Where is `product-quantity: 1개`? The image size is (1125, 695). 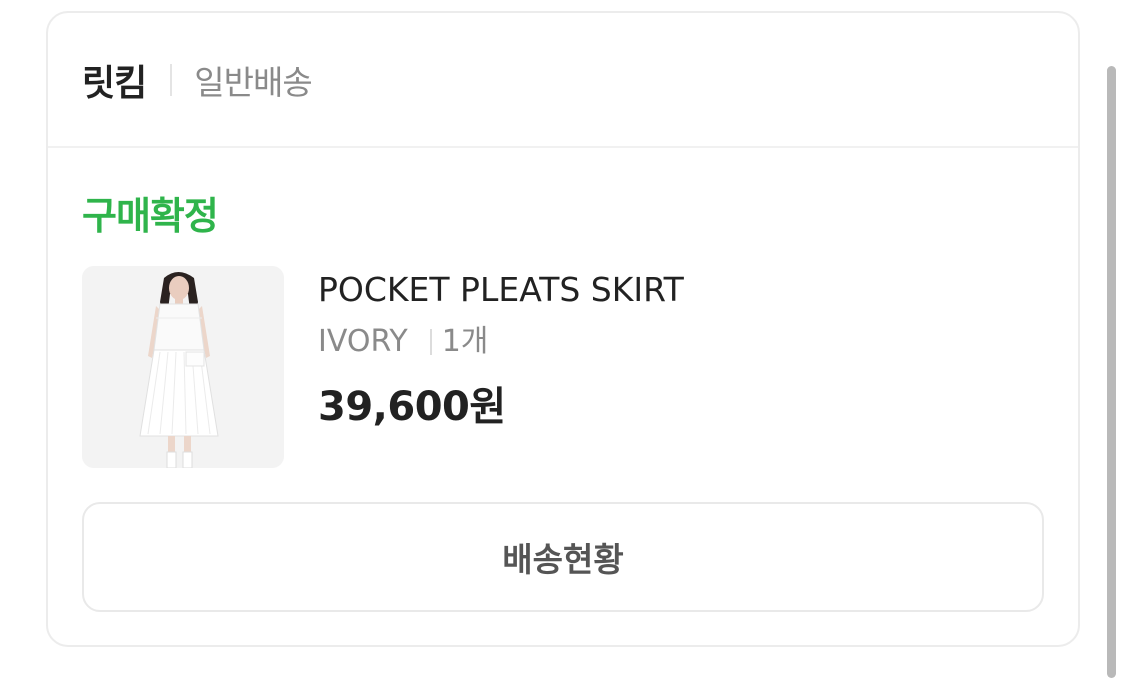 product-quantity: 1개 is located at coordinates (465, 341).